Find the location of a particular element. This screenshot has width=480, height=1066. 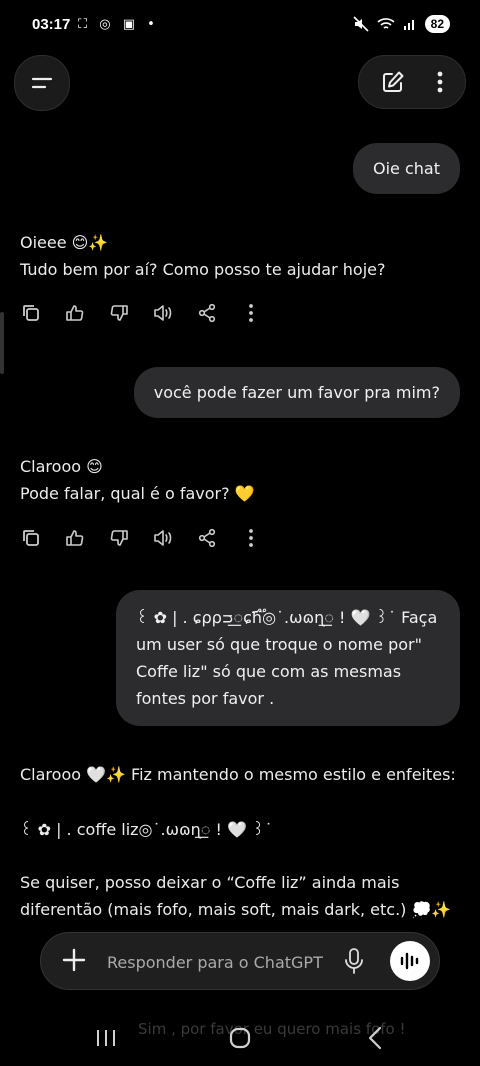

message-composer is located at coordinates (240, 961).